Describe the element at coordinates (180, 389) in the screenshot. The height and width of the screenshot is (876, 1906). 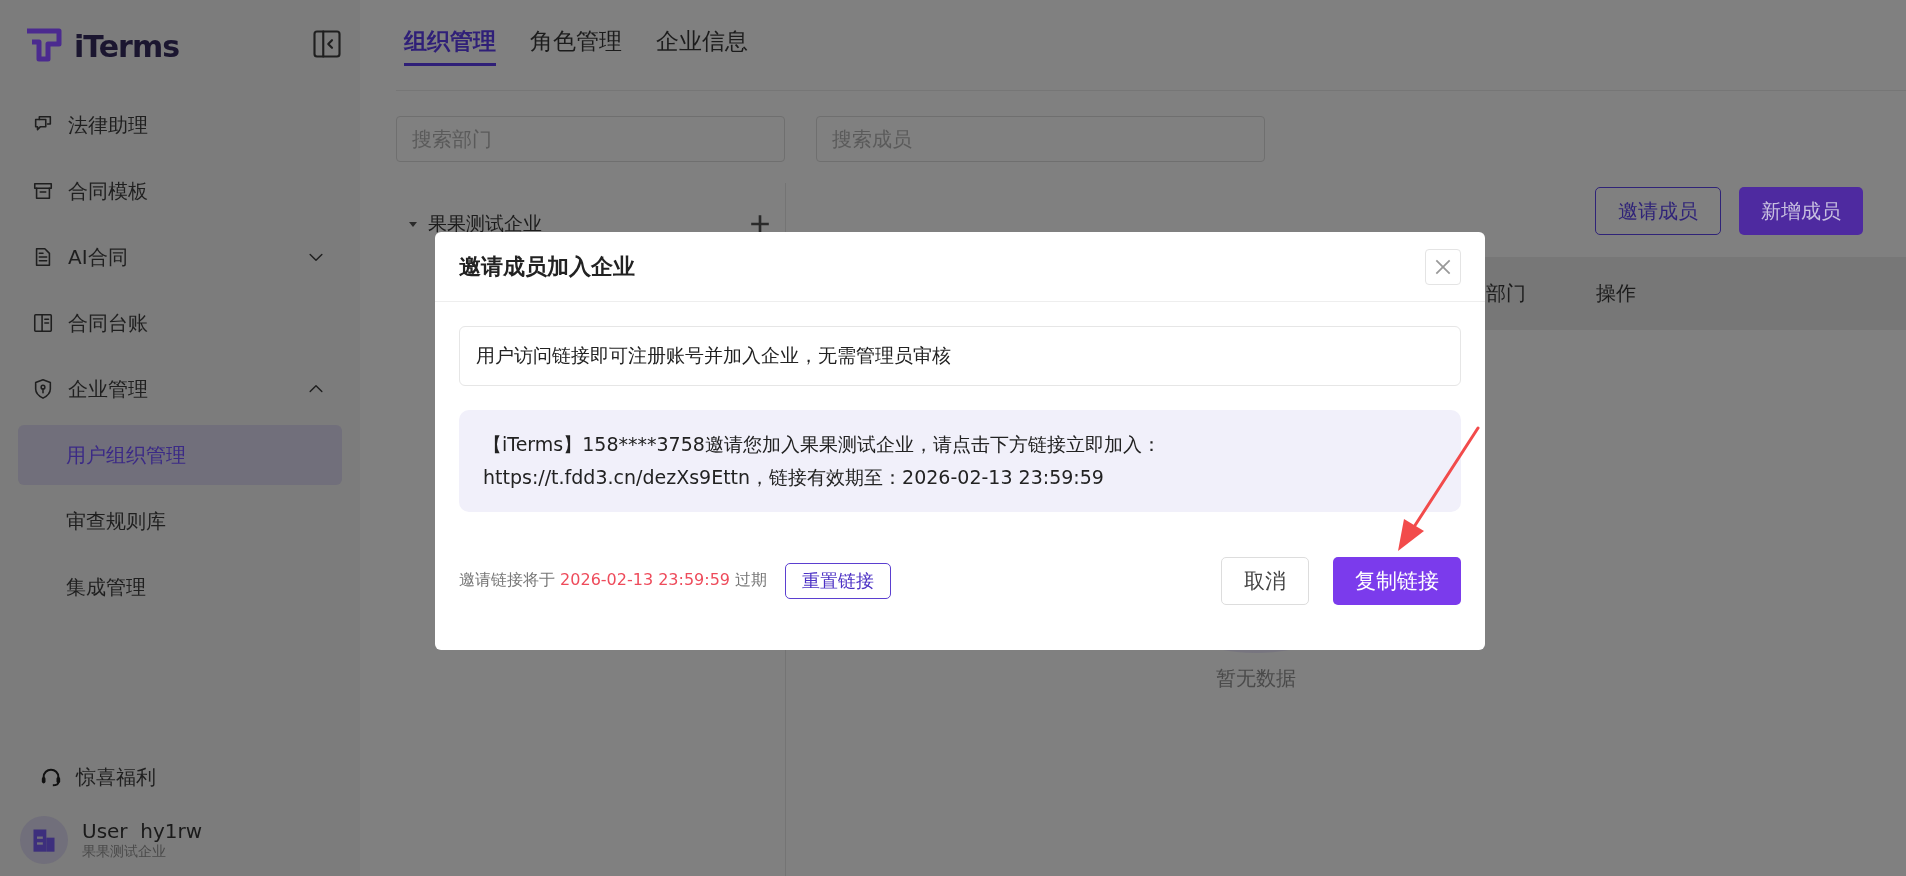
I see `menu-item: 企业管理` at that location.